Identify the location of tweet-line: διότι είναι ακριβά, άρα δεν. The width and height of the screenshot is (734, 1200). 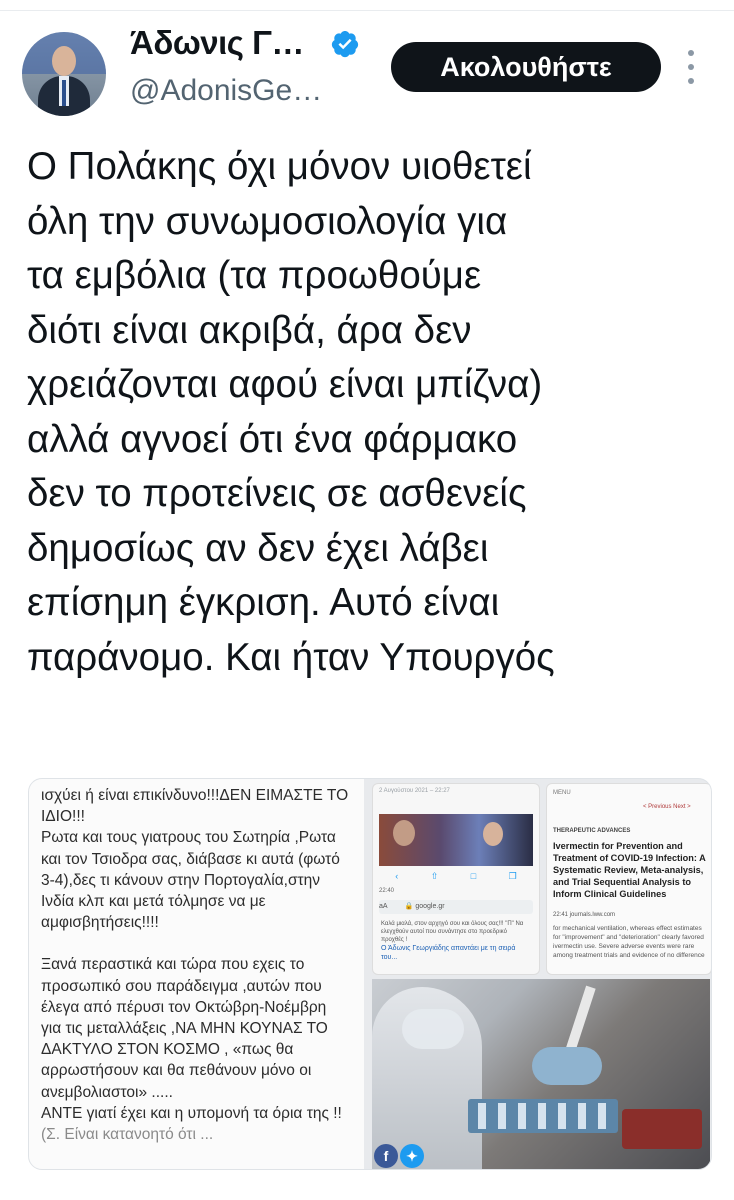
(249, 330).